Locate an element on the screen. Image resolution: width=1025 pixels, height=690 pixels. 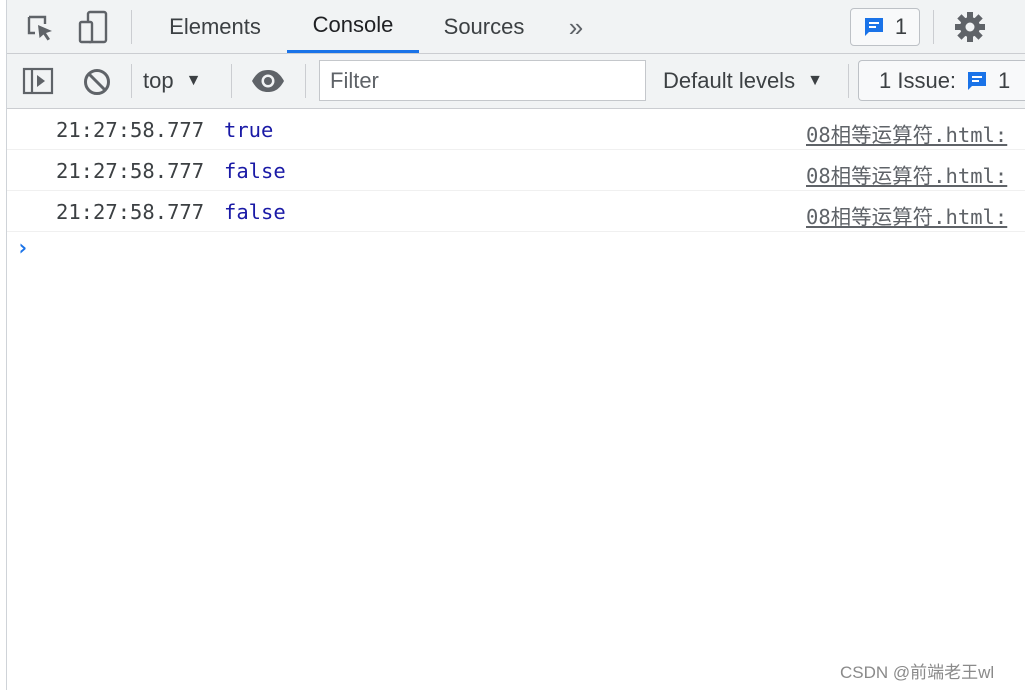
sidebar-icon is located at coordinates (38, 81).